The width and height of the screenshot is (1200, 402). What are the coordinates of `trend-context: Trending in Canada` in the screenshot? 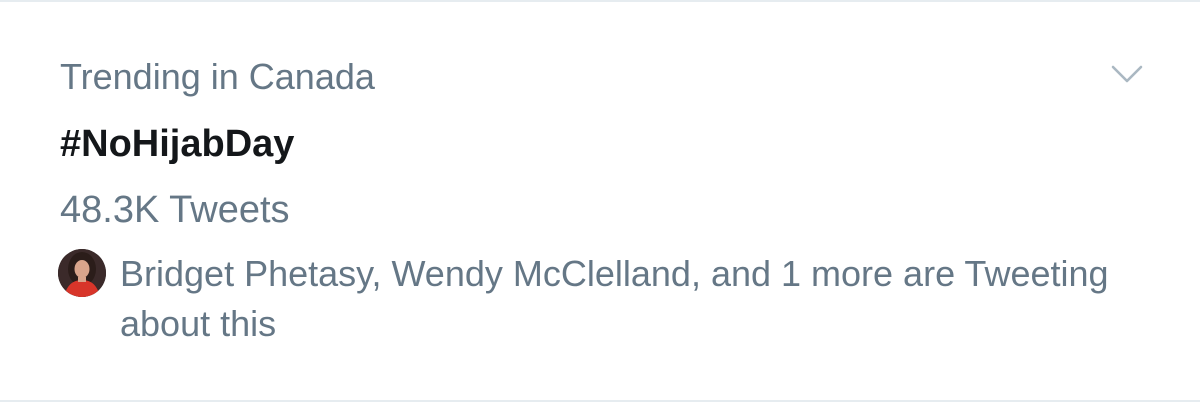 It's located at (217, 76).